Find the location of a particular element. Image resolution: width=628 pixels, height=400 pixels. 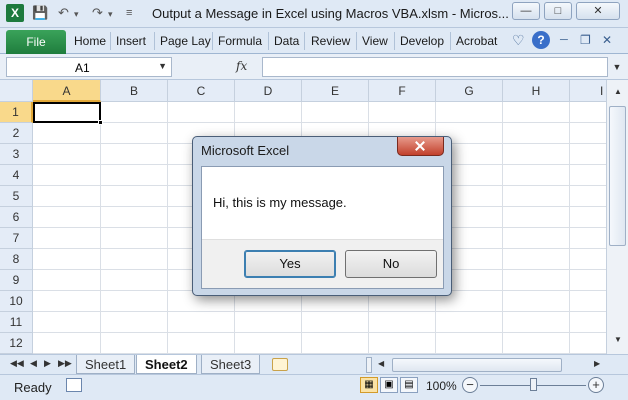

active-cell is located at coordinates (68, 113).